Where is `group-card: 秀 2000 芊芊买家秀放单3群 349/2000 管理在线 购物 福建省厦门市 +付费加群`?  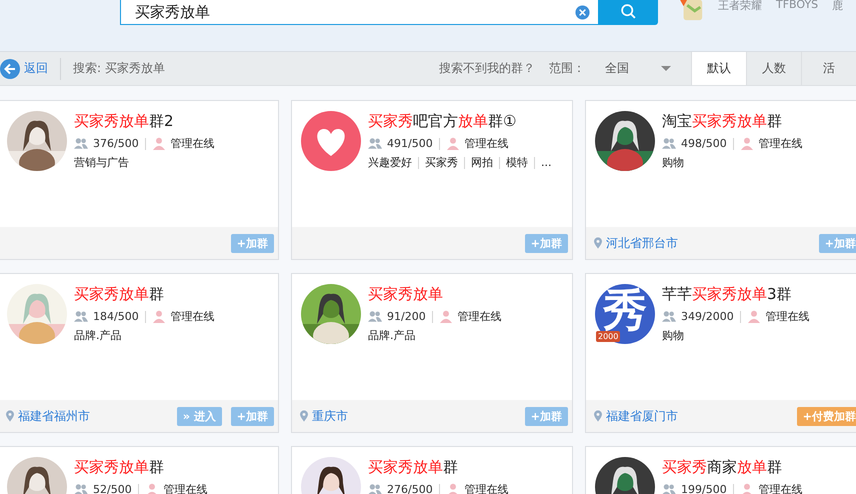 group-card: 秀 2000 芊芊买家秀放单3群 349/2000 管理在线 购物 福建省厦门市 +付费加群 is located at coordinates (720, 353).